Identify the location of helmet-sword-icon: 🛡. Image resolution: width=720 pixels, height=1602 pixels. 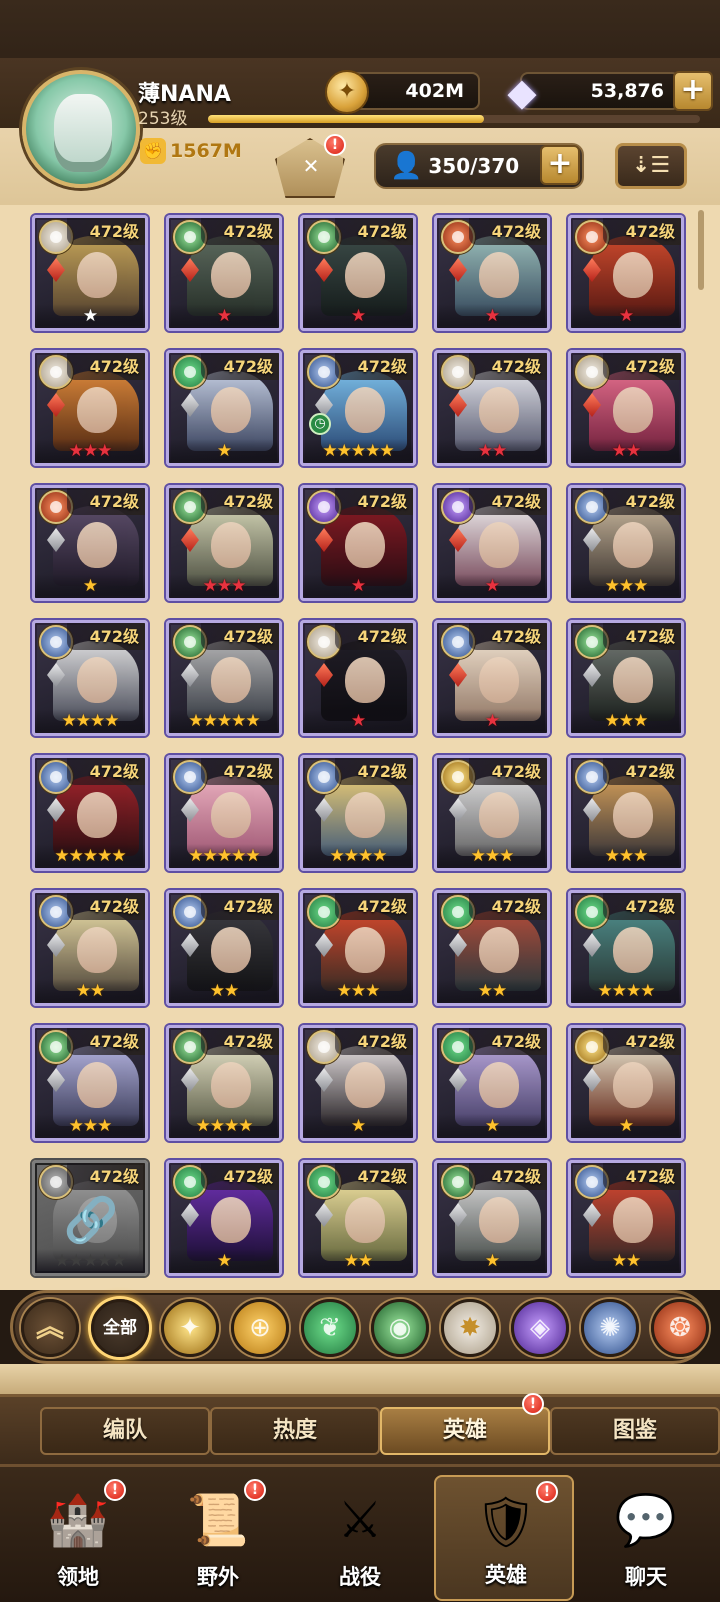
(506, 1522).